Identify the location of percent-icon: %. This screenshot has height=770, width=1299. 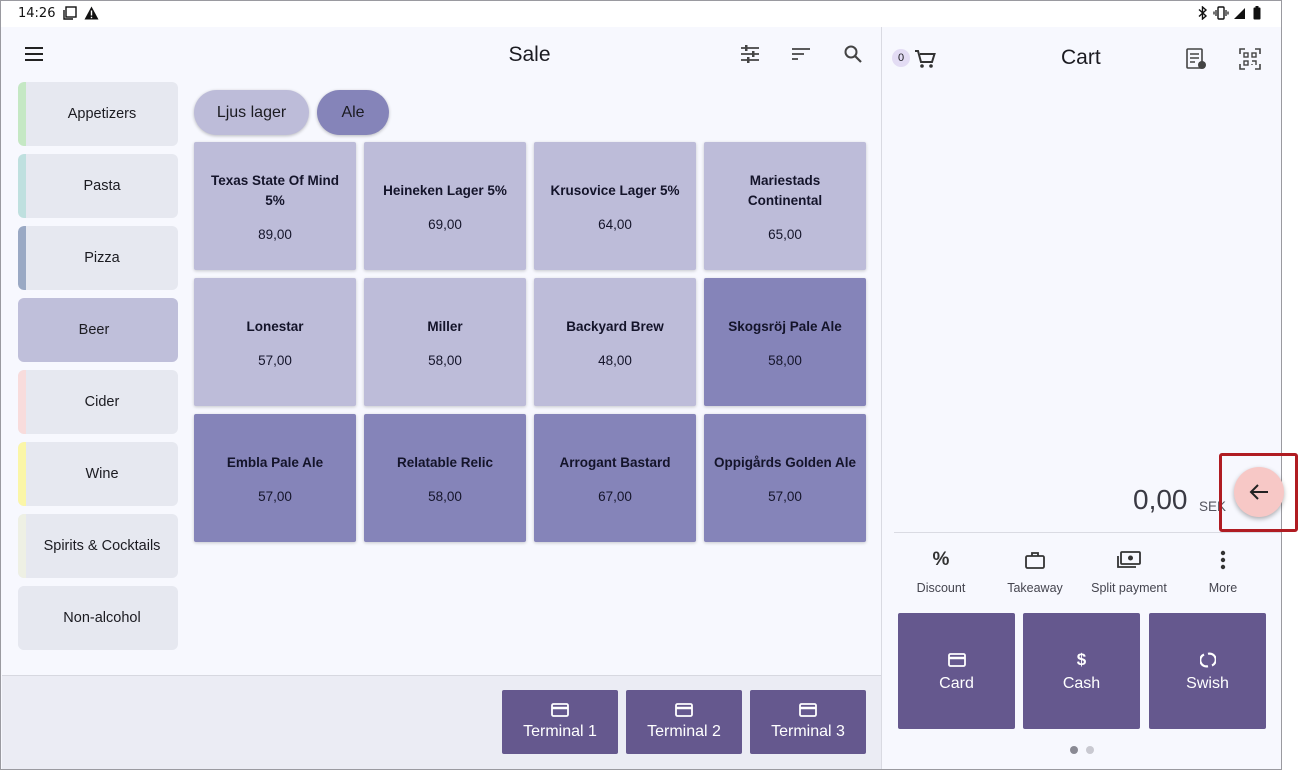
(941, 559).